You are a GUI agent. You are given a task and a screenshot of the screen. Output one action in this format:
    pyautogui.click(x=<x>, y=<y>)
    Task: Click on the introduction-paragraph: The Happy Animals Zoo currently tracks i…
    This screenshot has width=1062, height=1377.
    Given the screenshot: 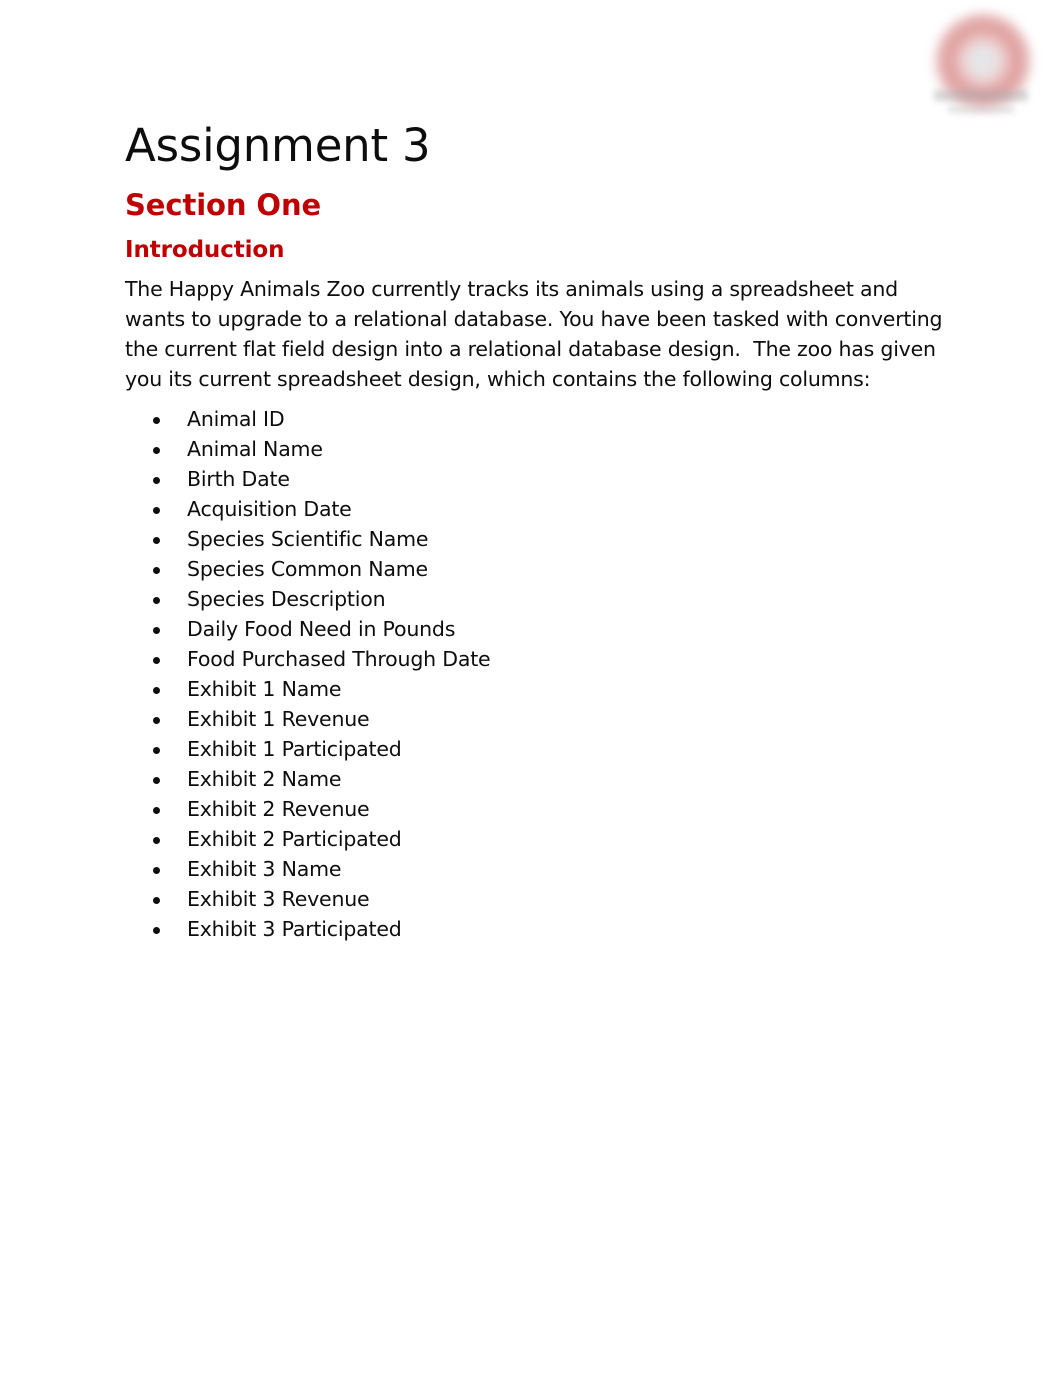 What is the action you would take?
    pyautogui.click(x=537, y=334)
    